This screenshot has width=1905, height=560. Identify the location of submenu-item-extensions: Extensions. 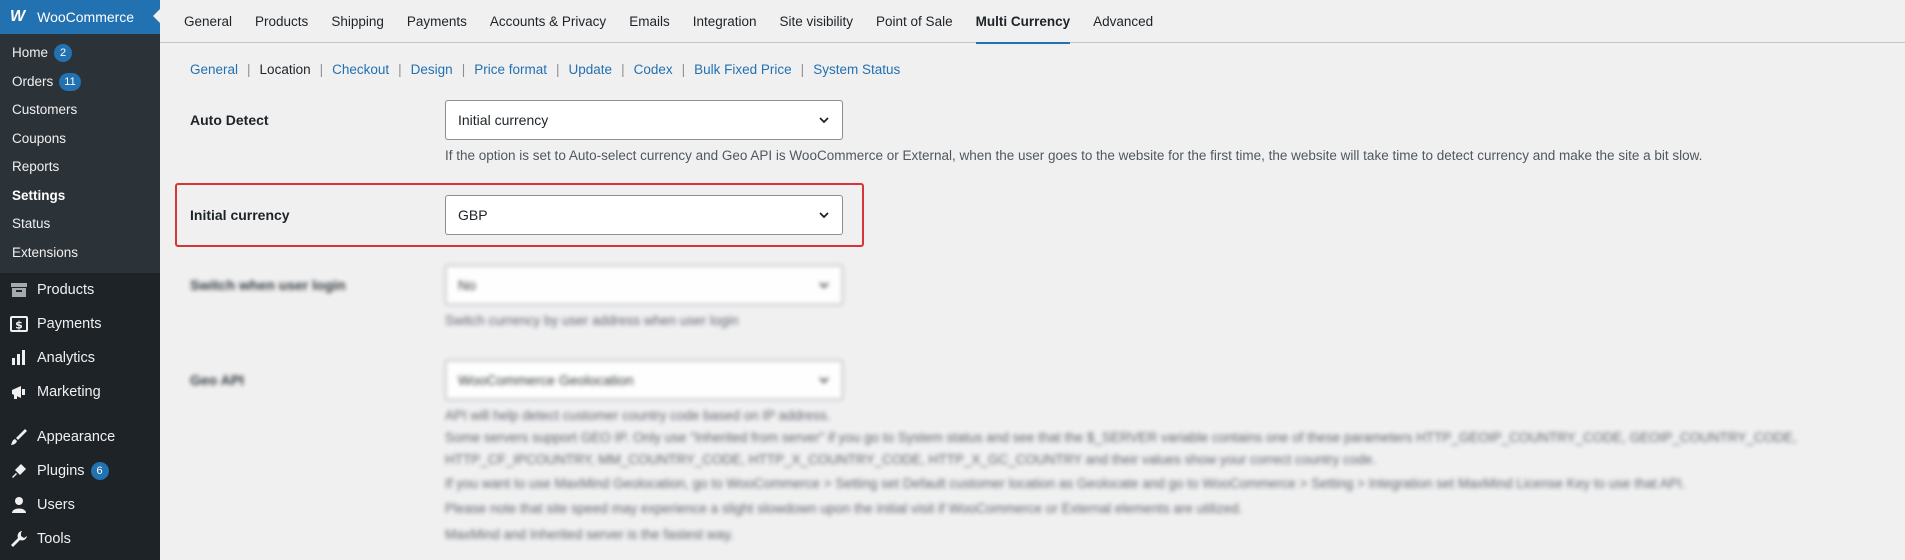
(80, 253).